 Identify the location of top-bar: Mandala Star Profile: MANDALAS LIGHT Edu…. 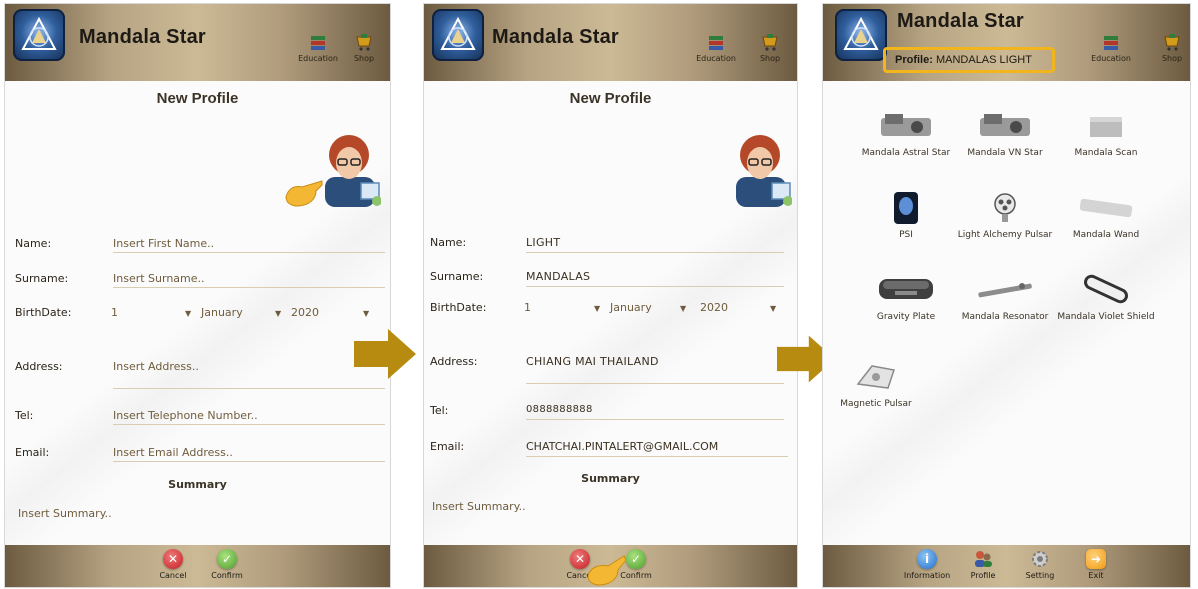
(1006, 42).